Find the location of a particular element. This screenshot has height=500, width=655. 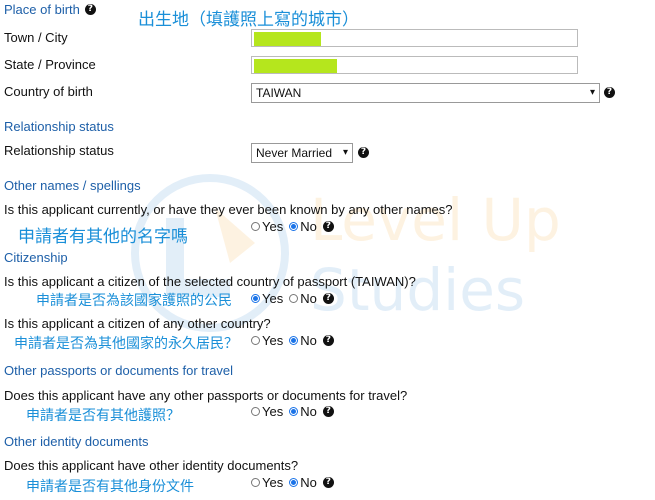

section-title-identity-documents: Other identity documents is located at coordinates (76, 441).